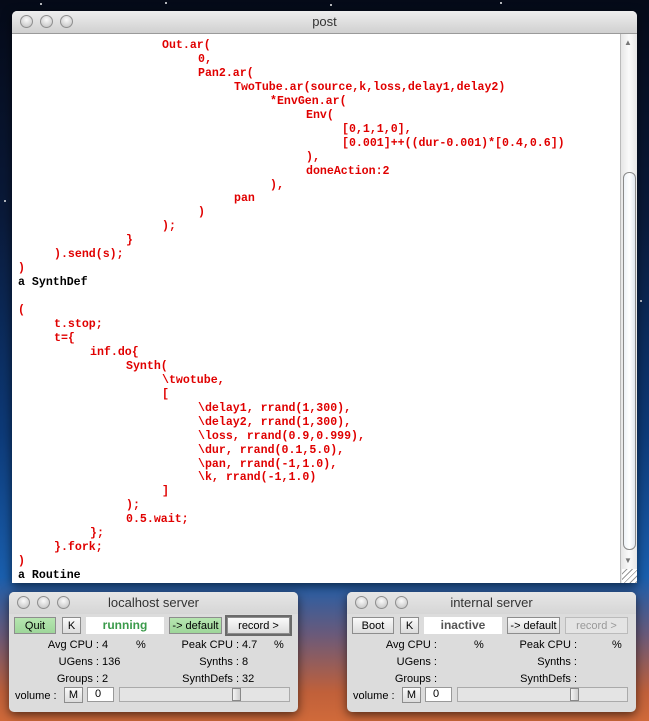 The width and height of the screenshot is (649, 721). What do you see at coordinates (244, 199) in the screenshot?
I see `code-line: pan` at bounding box center [244, 199].